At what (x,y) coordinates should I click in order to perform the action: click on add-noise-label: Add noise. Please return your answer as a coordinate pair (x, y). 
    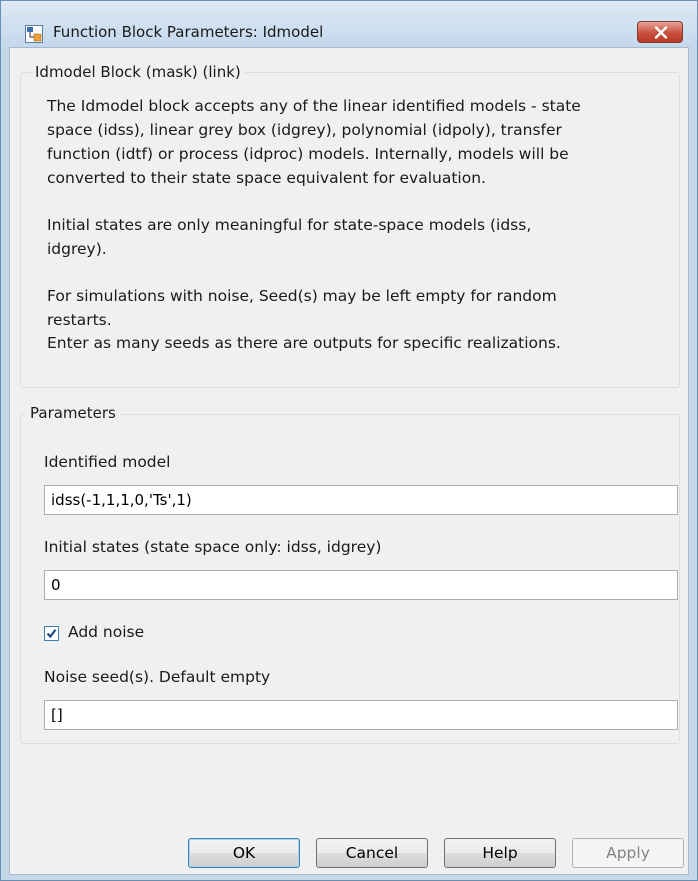
    Looking at the image, I should click on (106, 632).